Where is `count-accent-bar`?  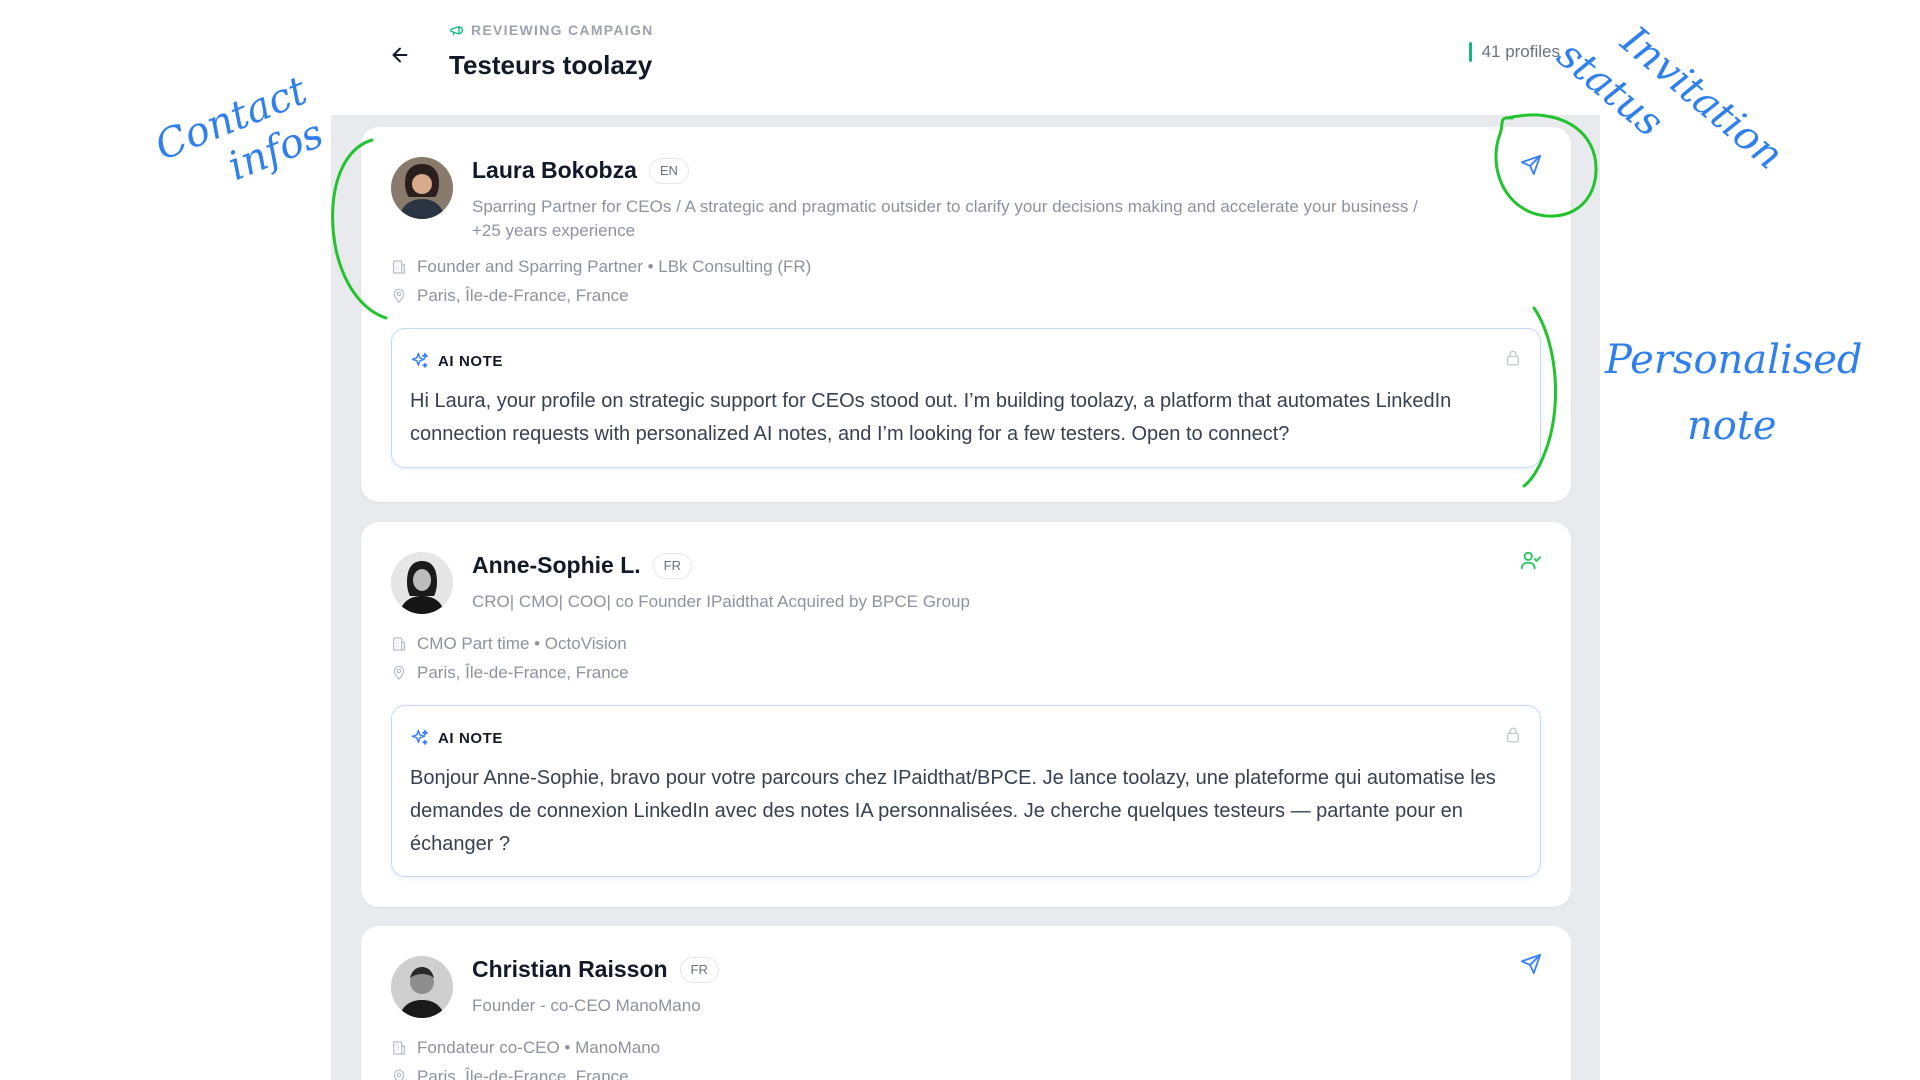 count-accent-bar is located at coordinates (1470, 52).